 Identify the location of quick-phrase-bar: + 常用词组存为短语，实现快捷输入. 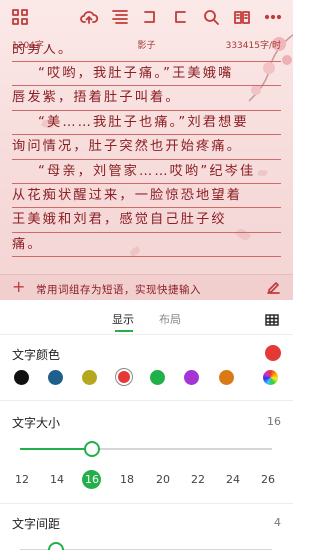
(146, 287).